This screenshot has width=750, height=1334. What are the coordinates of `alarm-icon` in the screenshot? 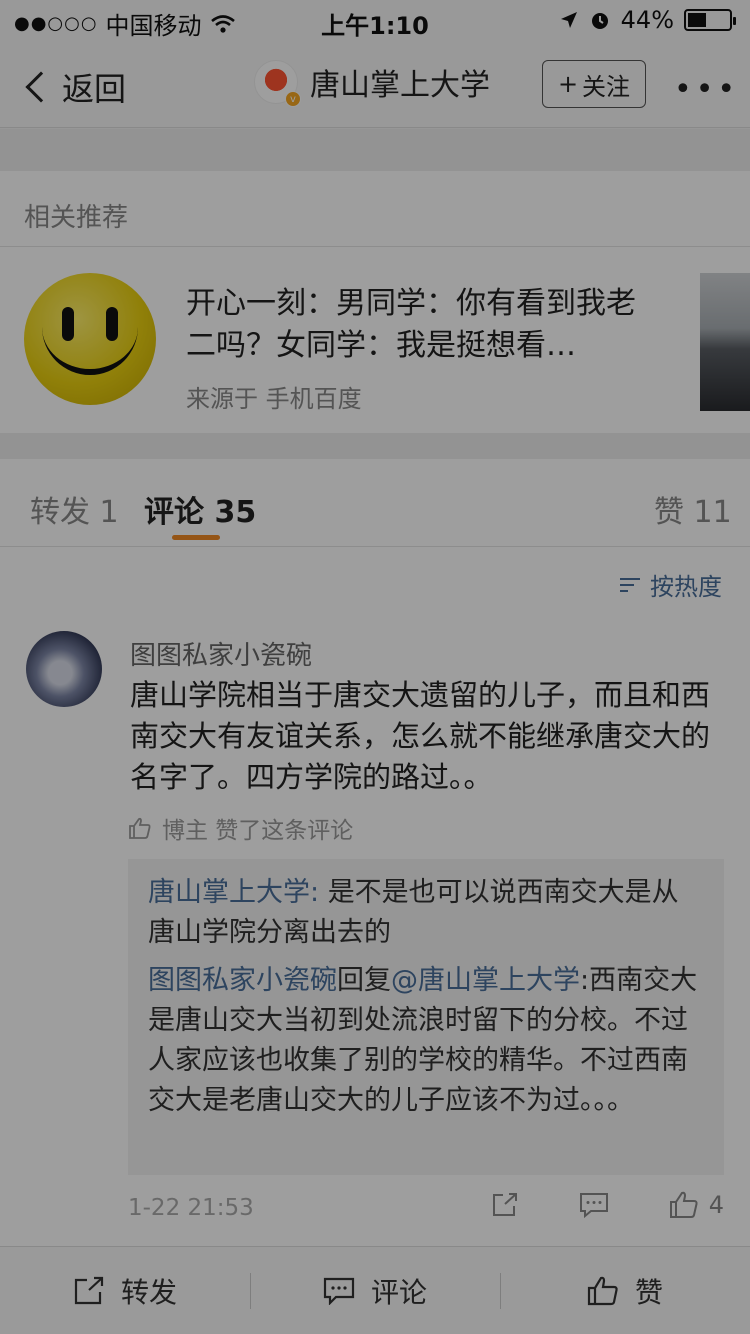 It's located at (600, 20).